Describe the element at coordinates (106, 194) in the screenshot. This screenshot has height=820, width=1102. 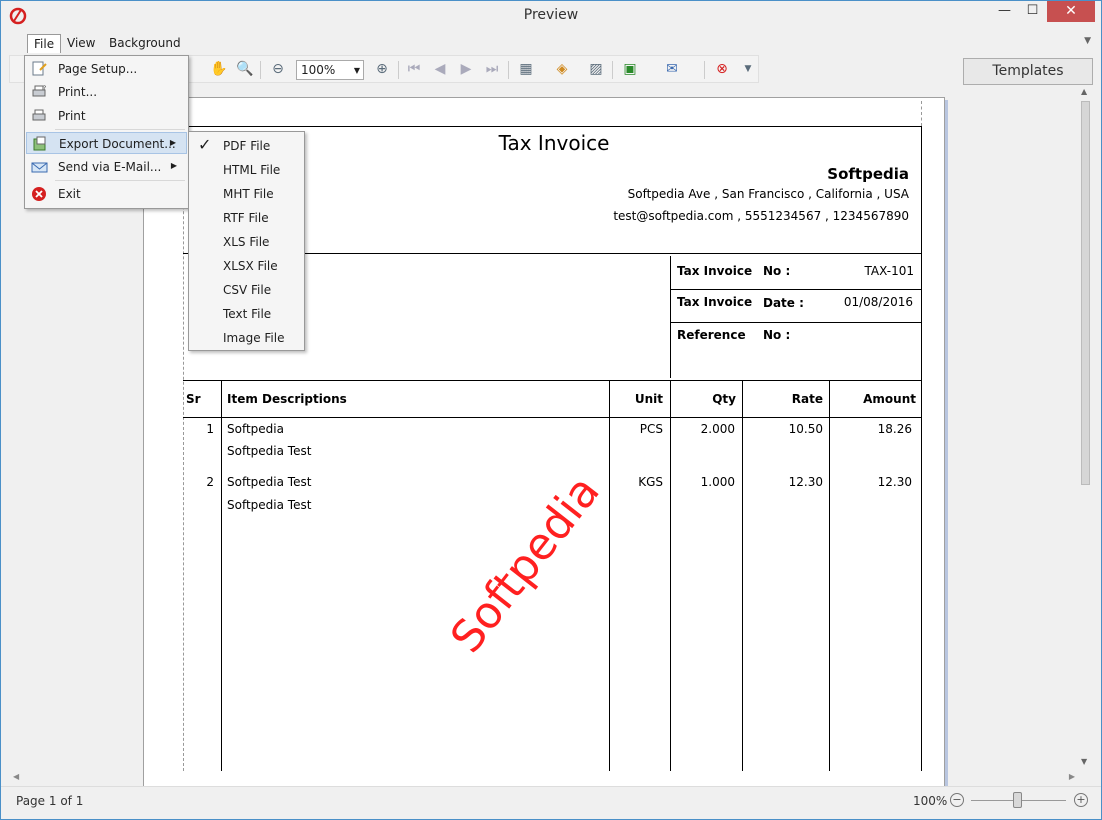
I see `file-menu-exit: Exit` at that location.